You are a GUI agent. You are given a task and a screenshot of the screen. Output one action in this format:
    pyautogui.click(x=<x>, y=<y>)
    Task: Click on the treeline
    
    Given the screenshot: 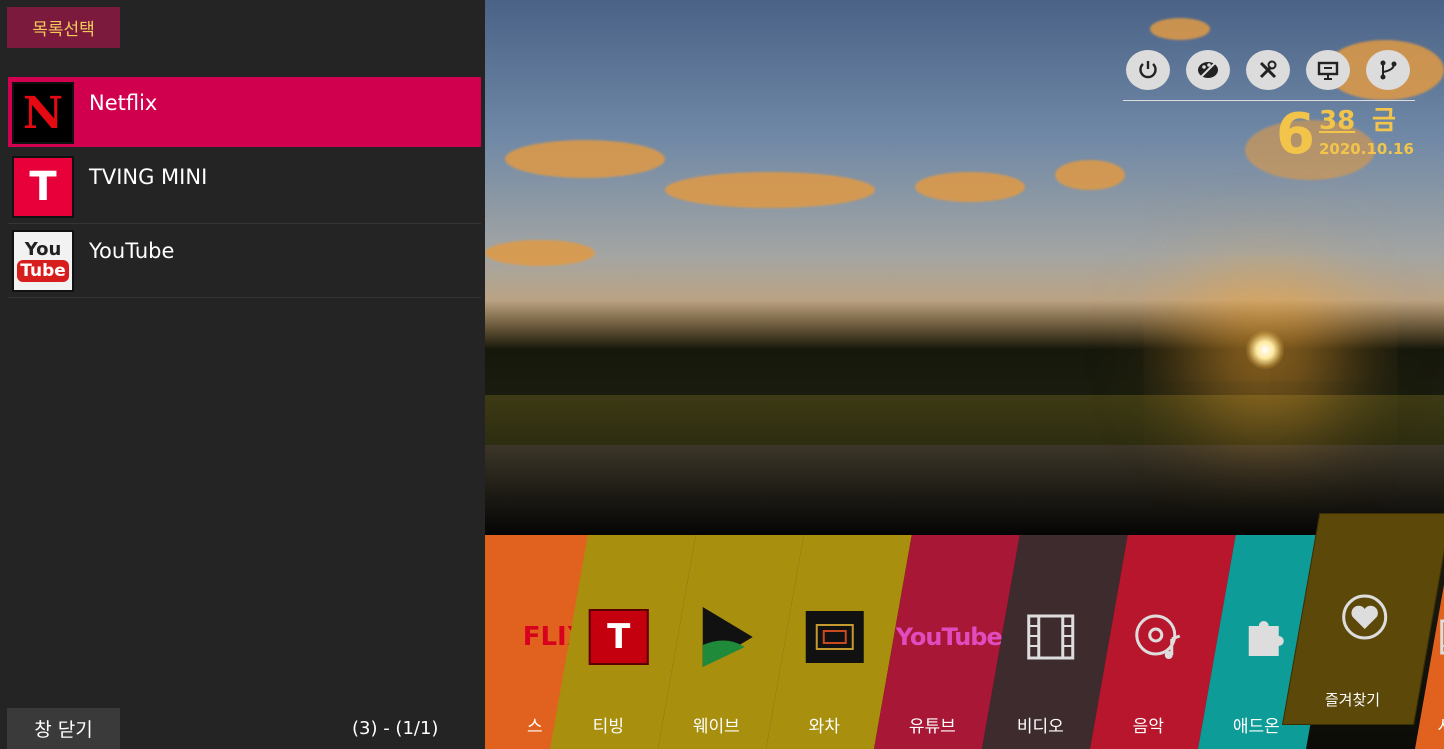 What is the action you would take?
    pyautogui.click(x=964, y=355)
    